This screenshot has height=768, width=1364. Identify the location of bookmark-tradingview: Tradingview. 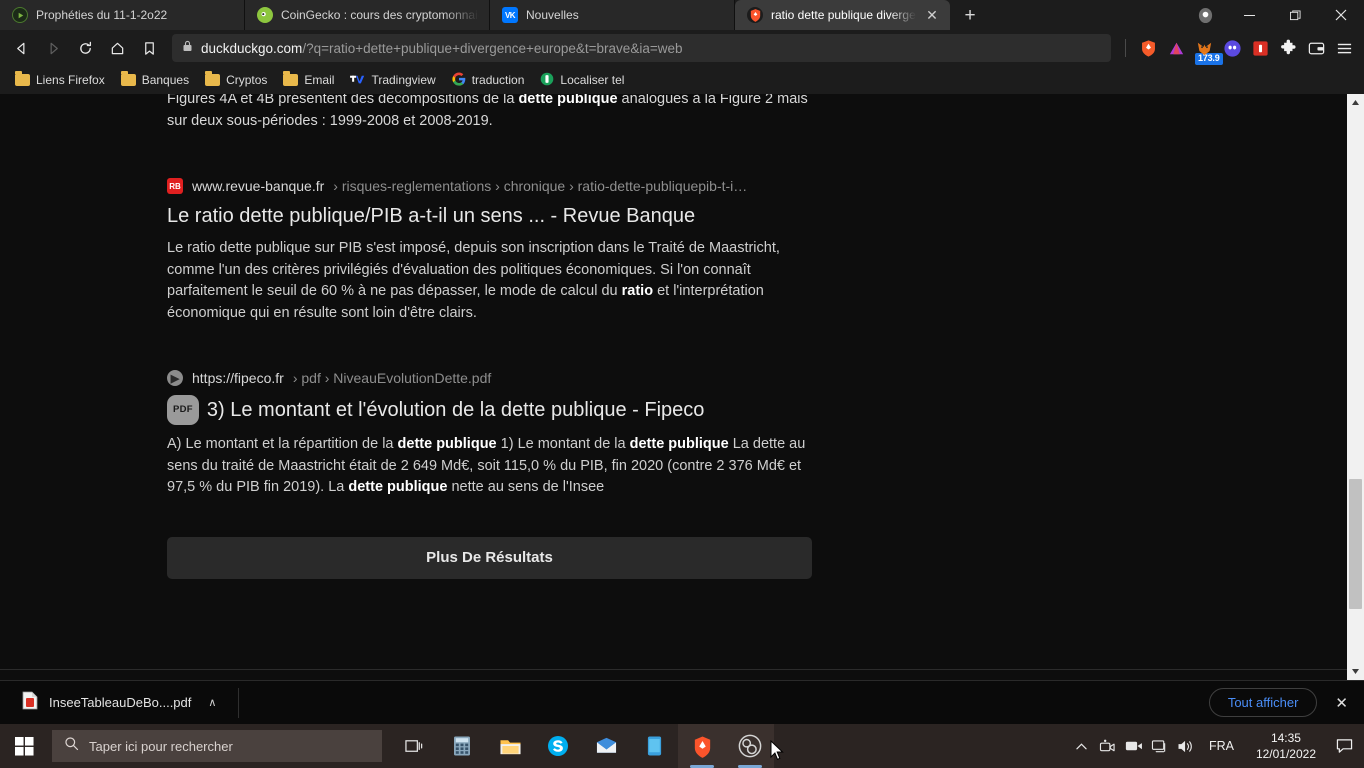
(392, 80).